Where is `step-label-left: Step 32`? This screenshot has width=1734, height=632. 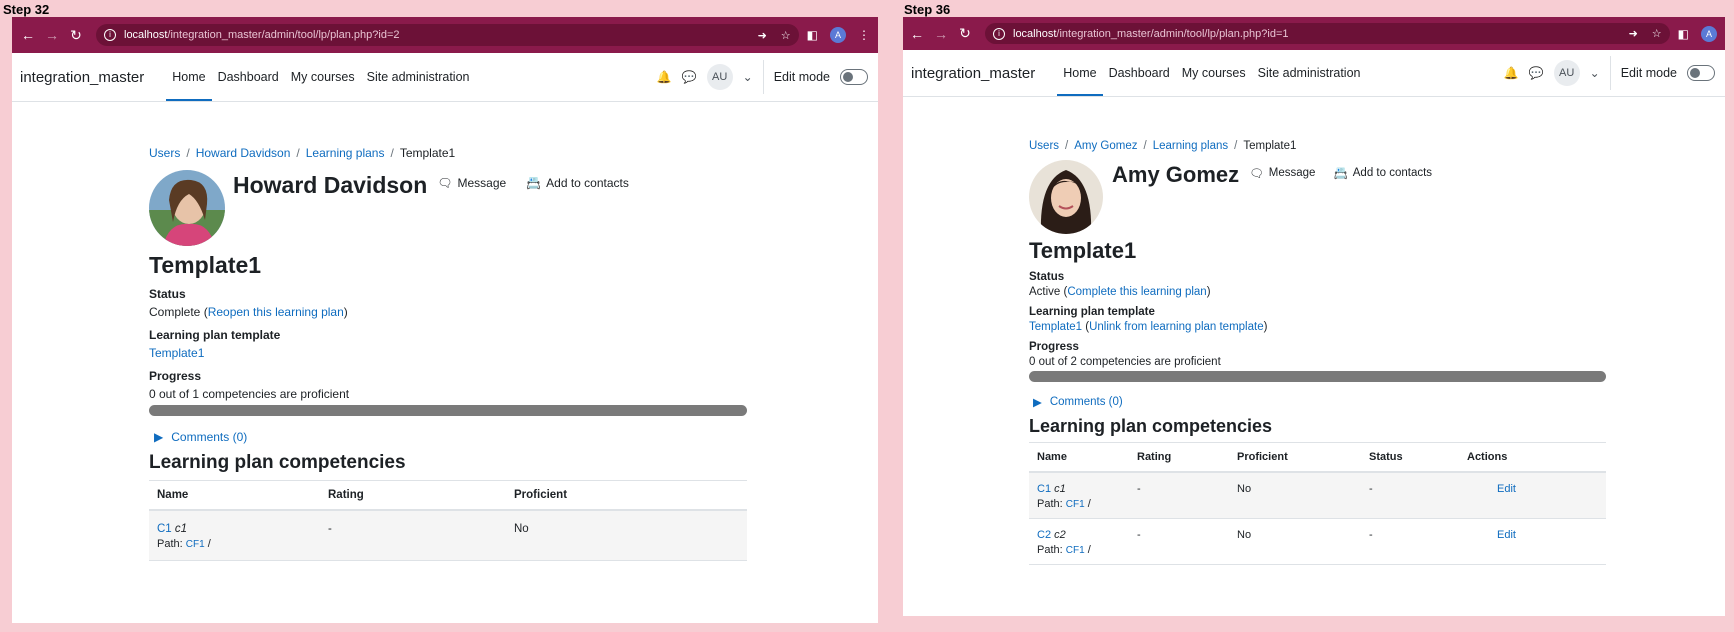 step-label-left: Step 32 is located at coordinates (26, 9).